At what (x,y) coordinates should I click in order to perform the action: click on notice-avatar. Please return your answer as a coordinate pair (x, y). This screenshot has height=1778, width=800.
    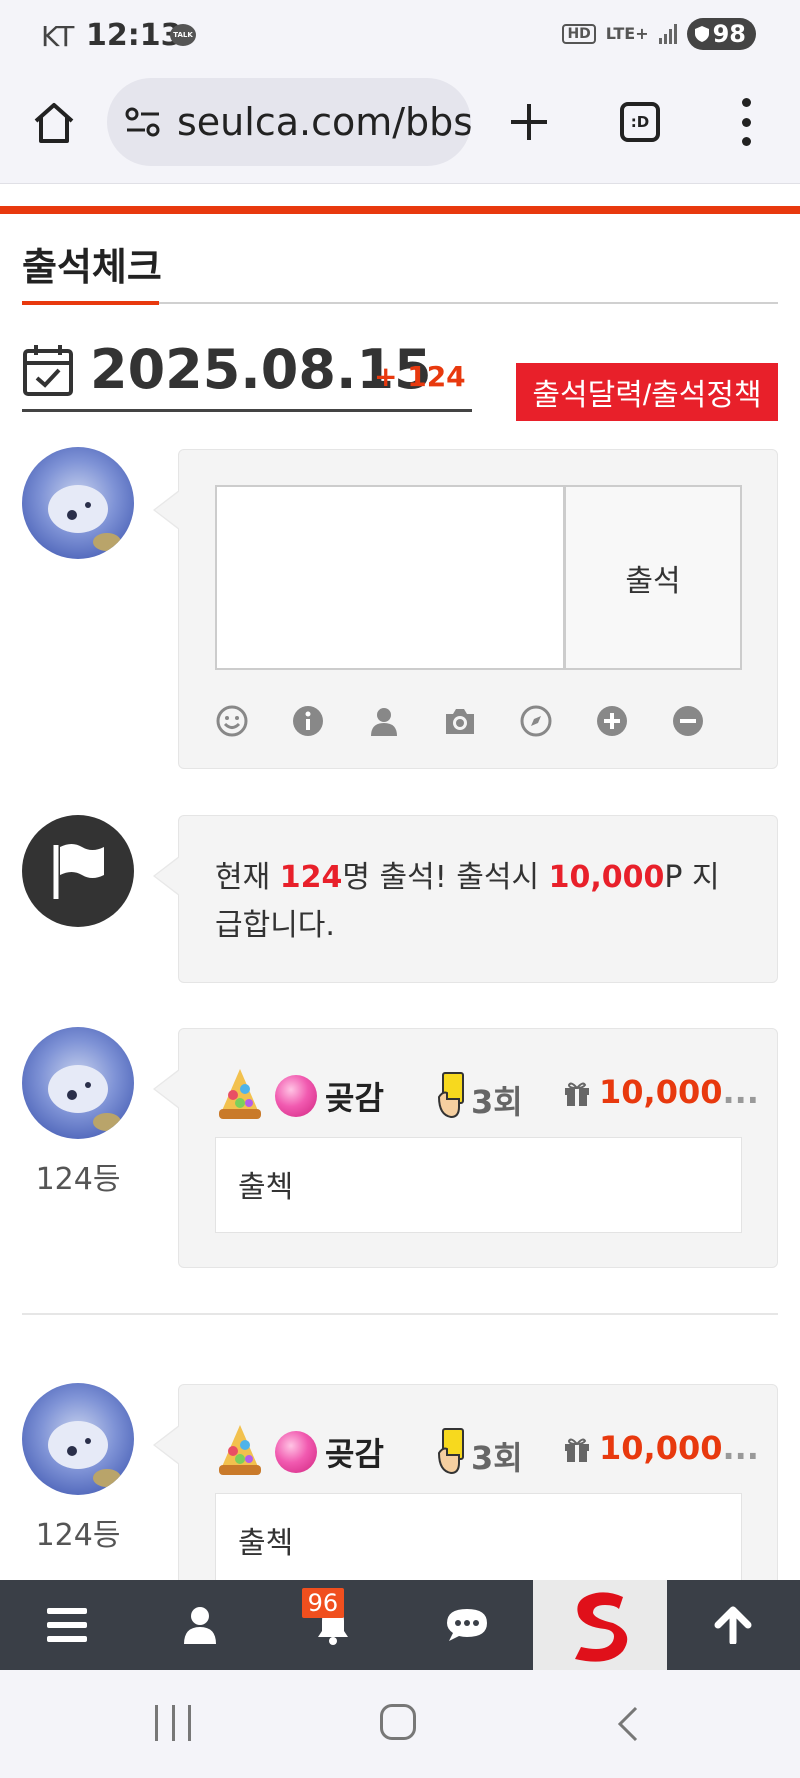
    Looking at the image, I should click on (78, 871).